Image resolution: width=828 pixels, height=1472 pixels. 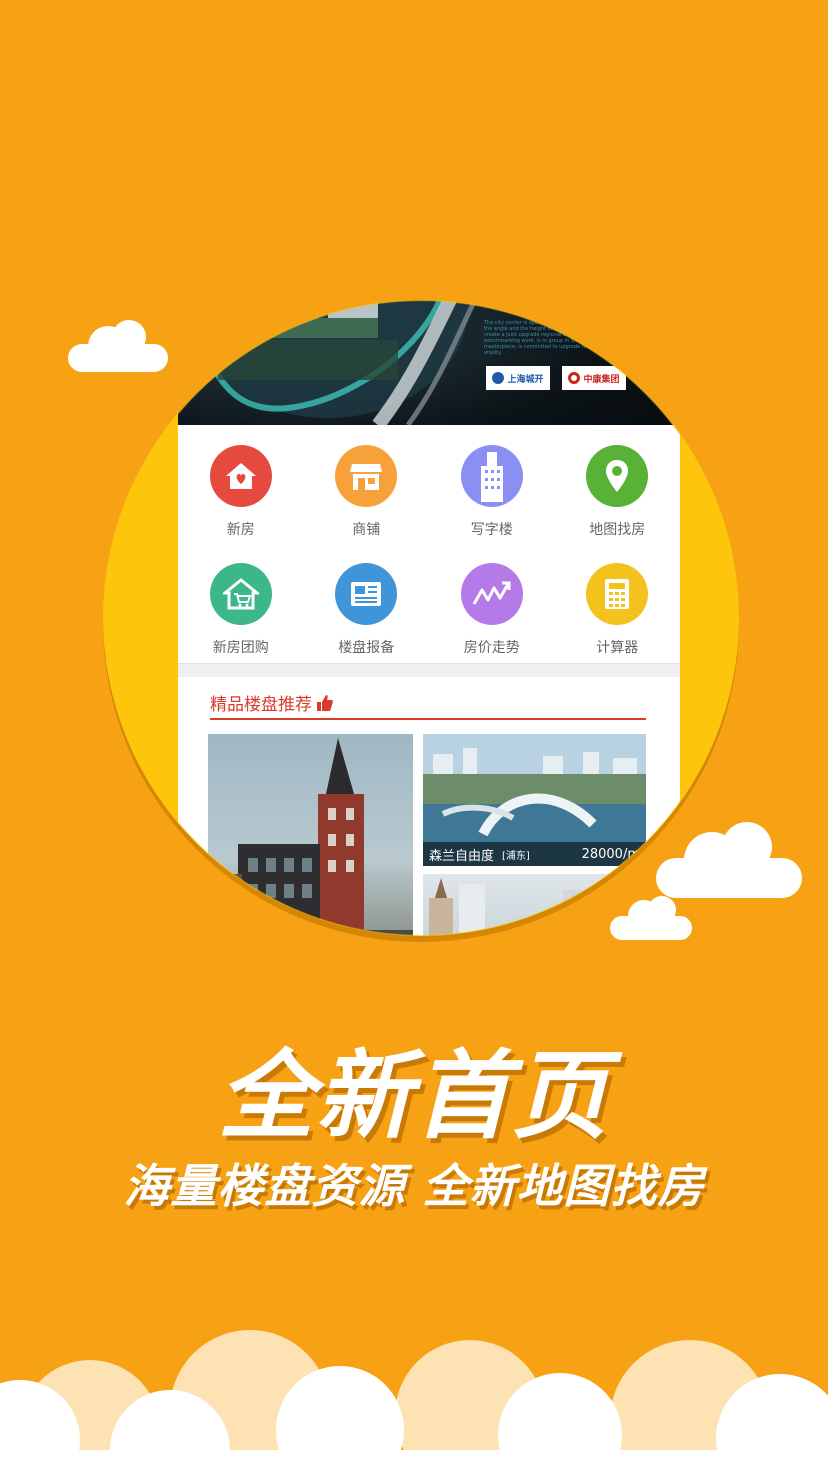 What do you see at coordinates (491, 594) in the screenshot?
I see `trend-chart-icon` at bounding box center [491, 594].